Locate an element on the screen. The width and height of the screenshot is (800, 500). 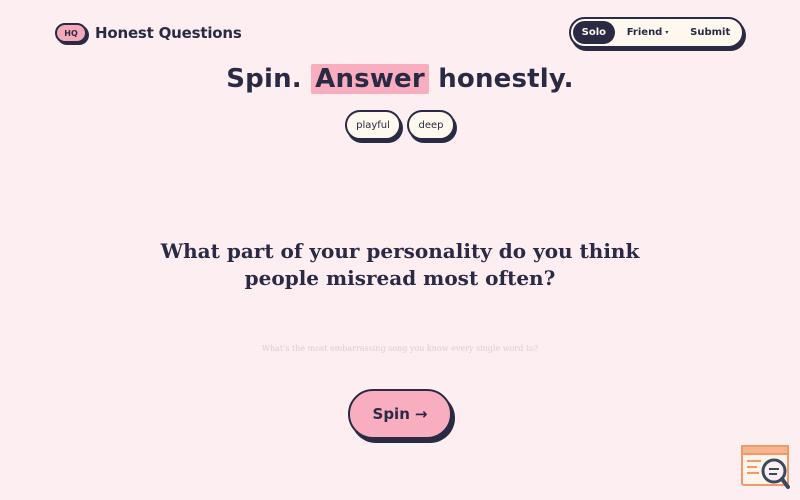
arrow-right-icon: → is located at coordinates (421, 414).